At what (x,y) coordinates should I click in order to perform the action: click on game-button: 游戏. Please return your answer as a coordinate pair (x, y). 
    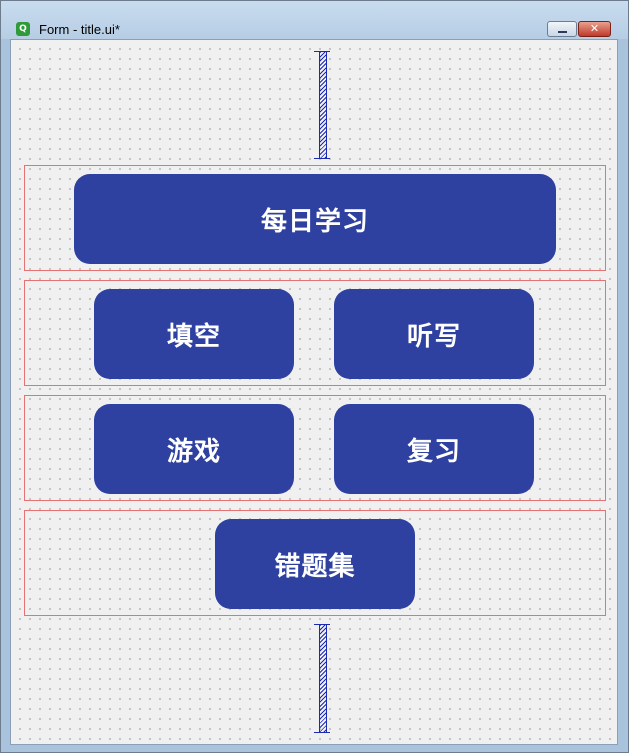
    Looking at the image, I should click on (194, 449).